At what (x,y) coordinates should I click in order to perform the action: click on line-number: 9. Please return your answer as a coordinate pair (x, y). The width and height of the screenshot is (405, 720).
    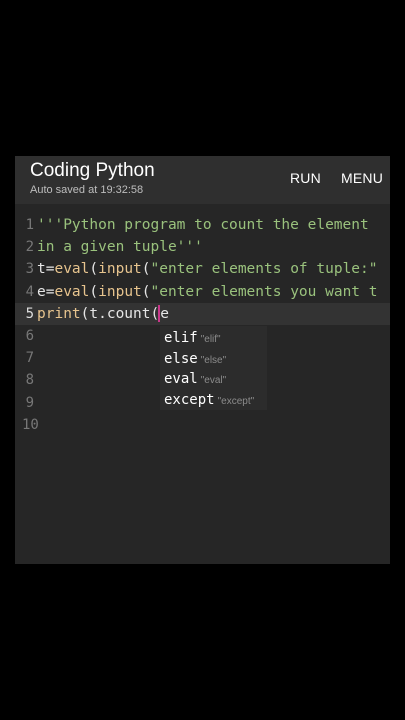
    Looking at the image, I should click on (29, 402).